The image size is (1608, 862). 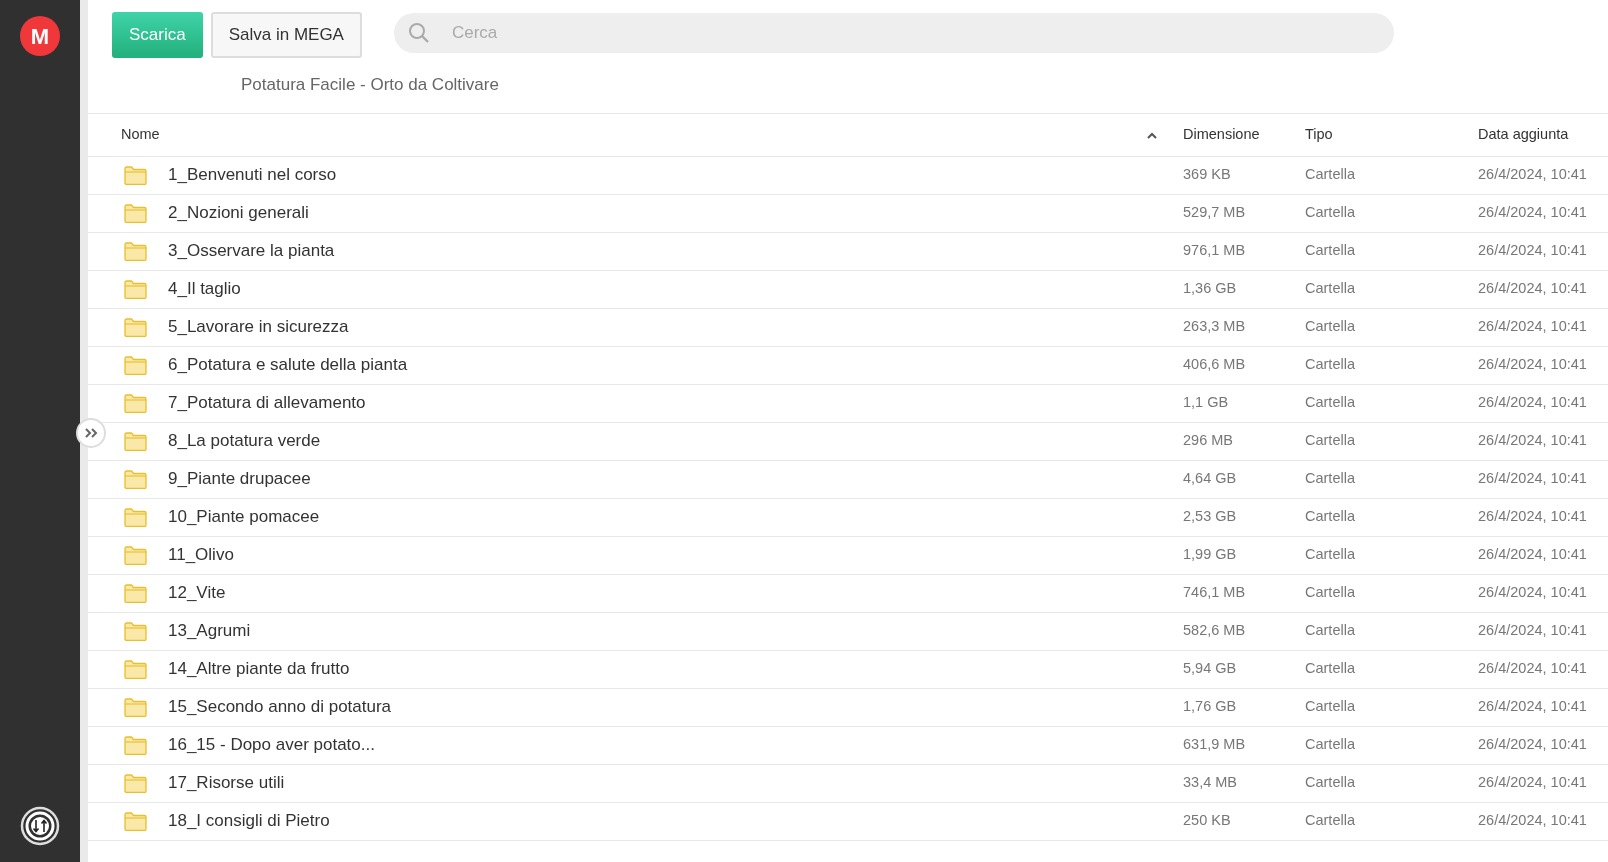 I want to click on breadcrumb-text: Potatura Facile - Orto da Coltivare, so click(x=370, y=85).